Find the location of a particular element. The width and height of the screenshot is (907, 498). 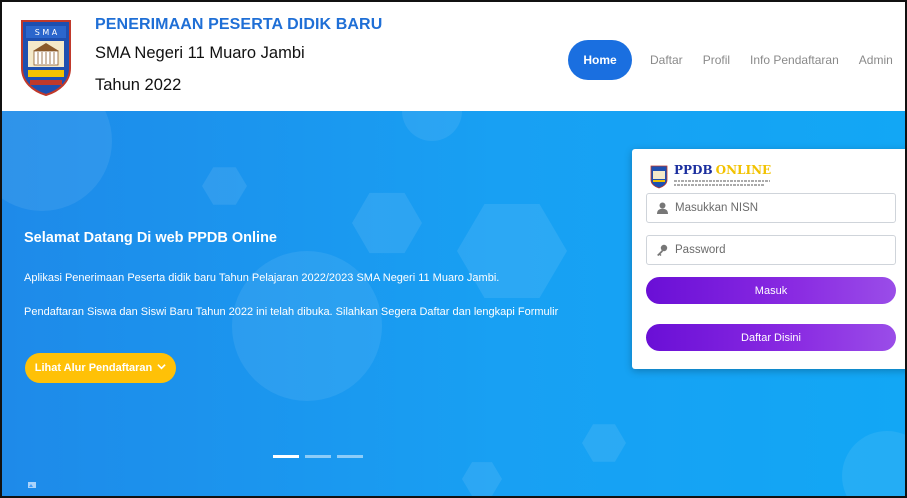

user-icon is located at coordinates (662, 208).